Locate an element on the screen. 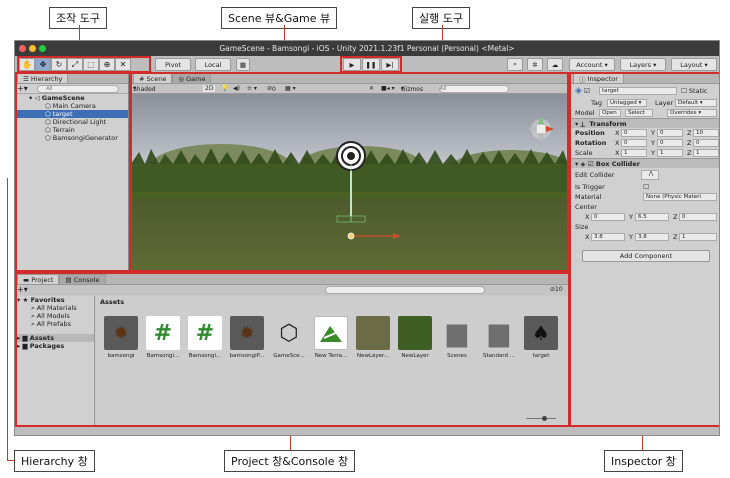  position-y-field: 0 is located at coordinates (670, 133).